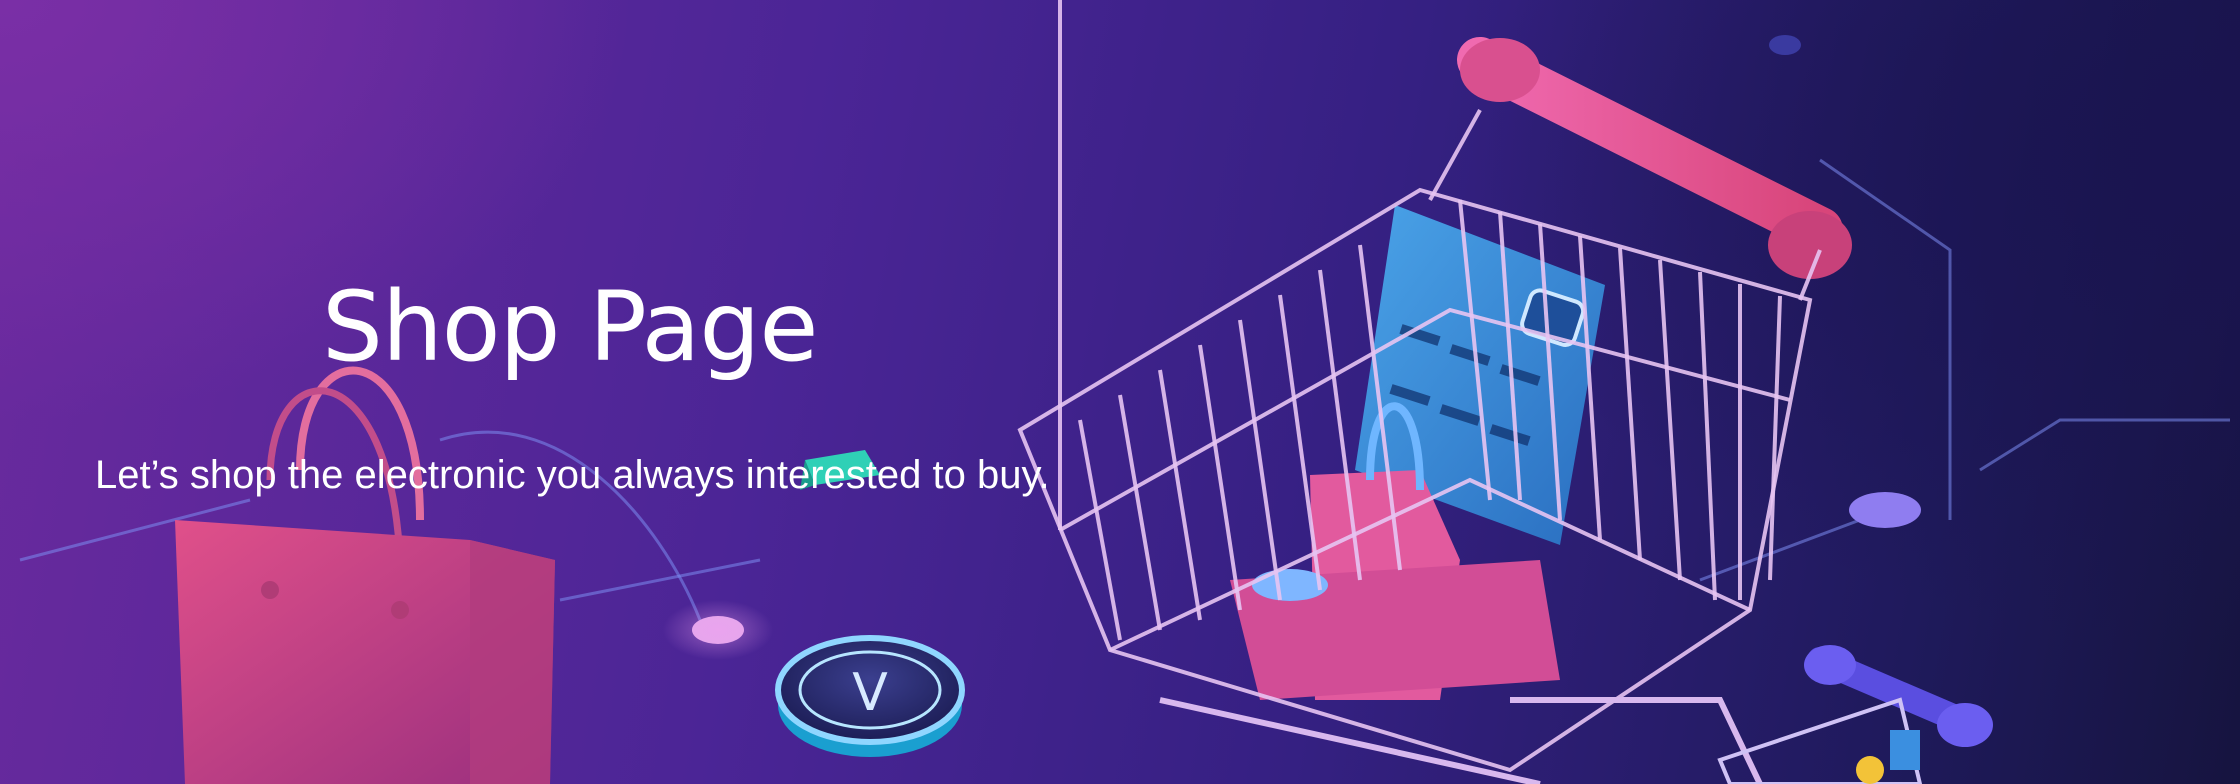 The image size is (2240, 784). Describe the element at coordinates (1855, 714) in the screenshot. I see `small-cart-icon` at that location.